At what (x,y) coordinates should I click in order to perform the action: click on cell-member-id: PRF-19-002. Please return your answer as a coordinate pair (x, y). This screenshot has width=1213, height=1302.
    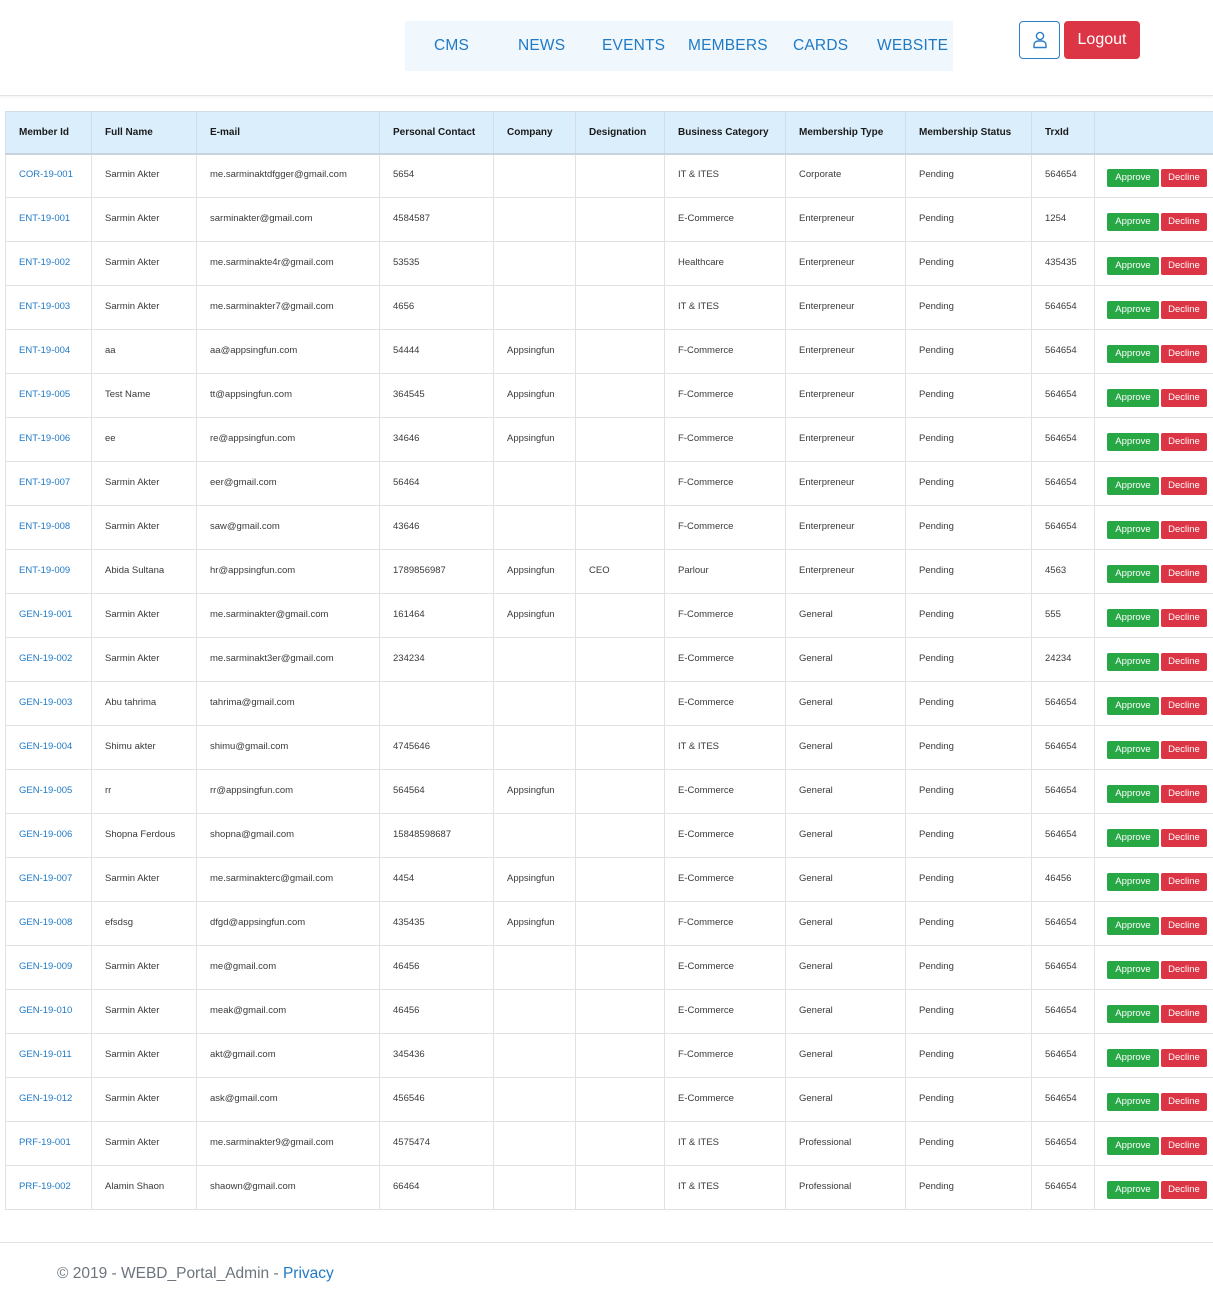
    Looking at the image, I should click on (48, 1187).